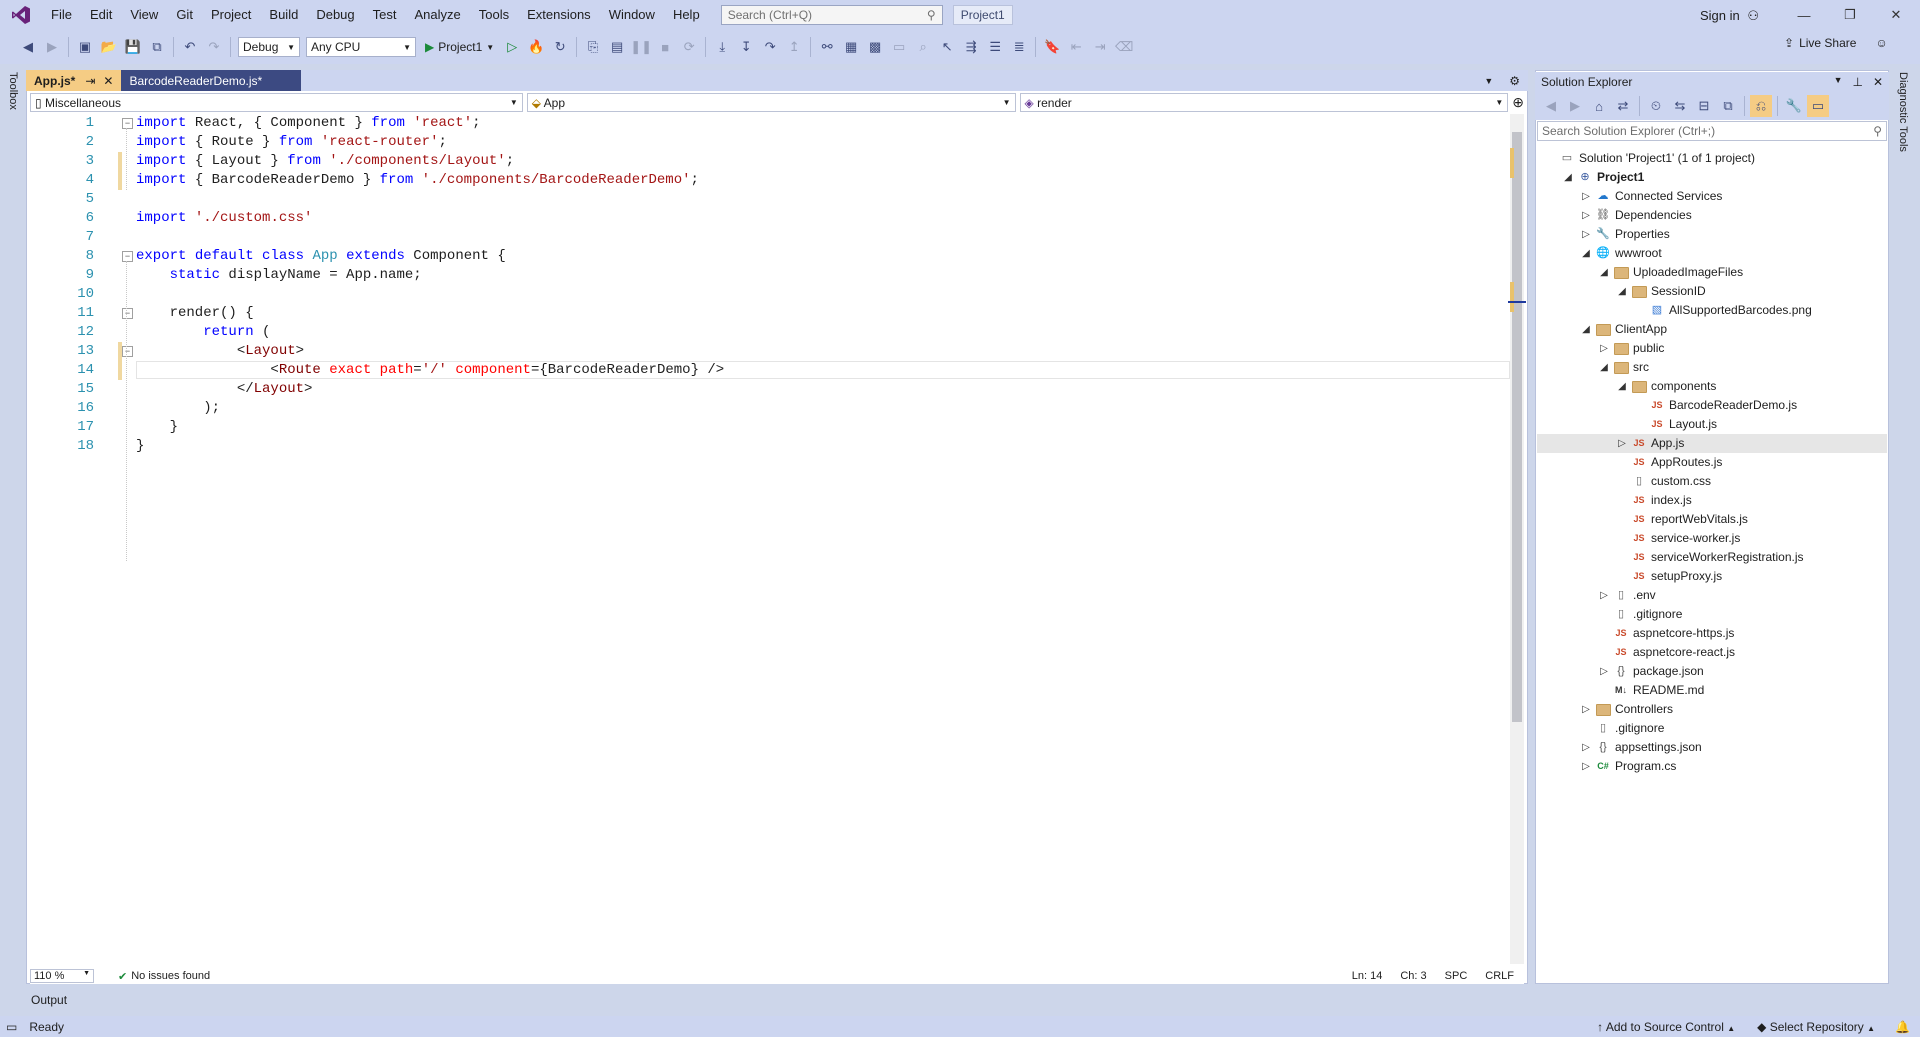 This screenshot has height=1037, width=1920. Describe the element at coordinates (1712, 500) in the screenshot. I see `tree-item: JS index.js` at that location.